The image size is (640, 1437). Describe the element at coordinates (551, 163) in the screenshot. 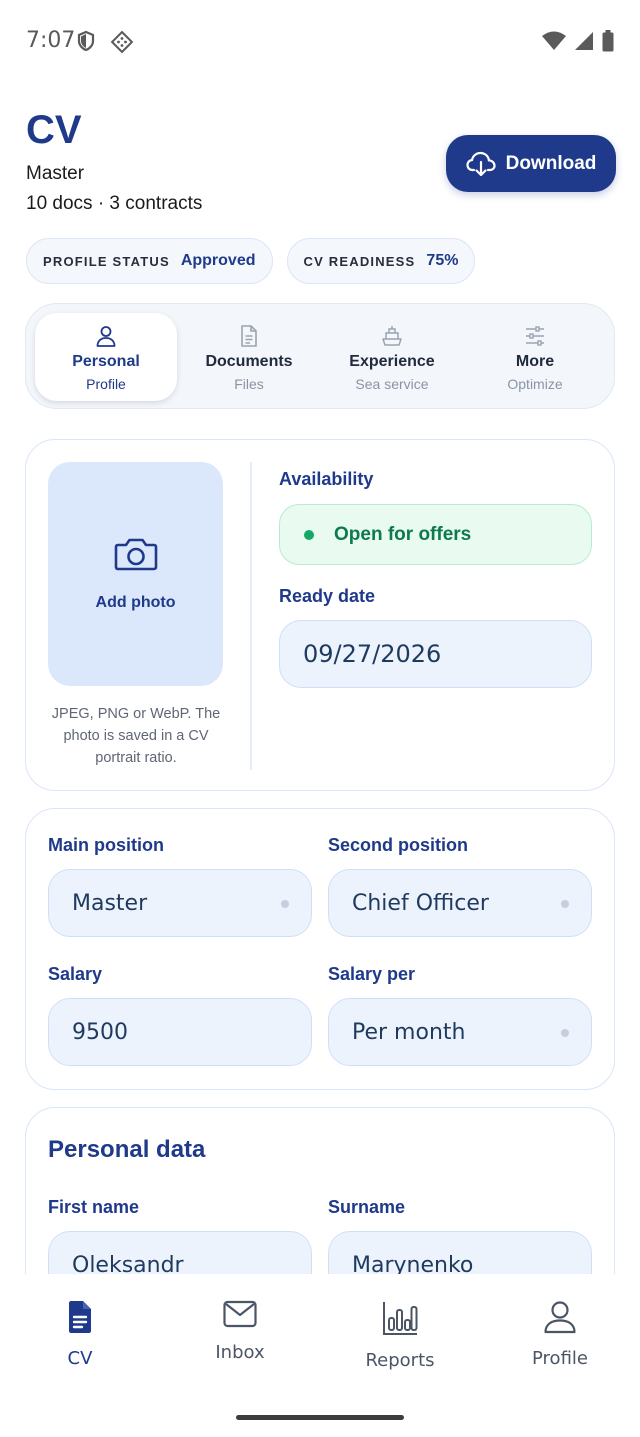

I see `download-label: Download` at that location.